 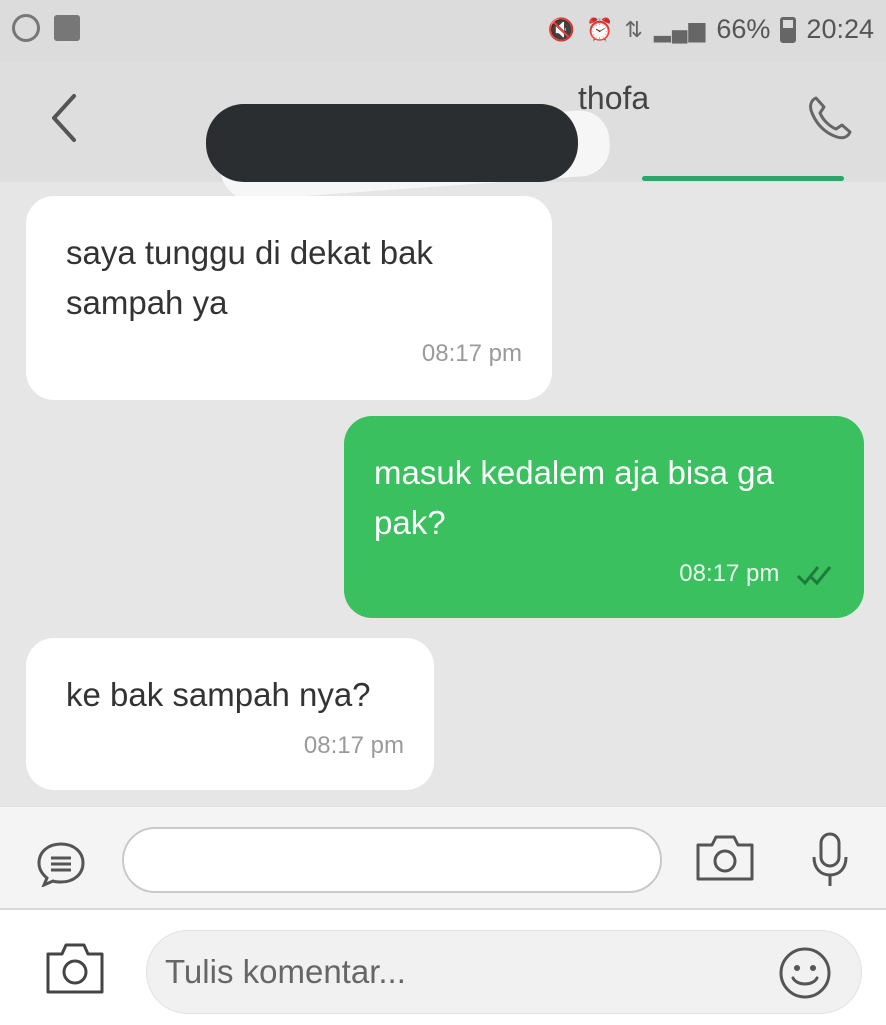 What do you see at coordinates (230, 714) in the screenshot?
I see `message-bubble-incoming: ke bak sampah nya? 08:17 pm` at bounding box center [230, 714].